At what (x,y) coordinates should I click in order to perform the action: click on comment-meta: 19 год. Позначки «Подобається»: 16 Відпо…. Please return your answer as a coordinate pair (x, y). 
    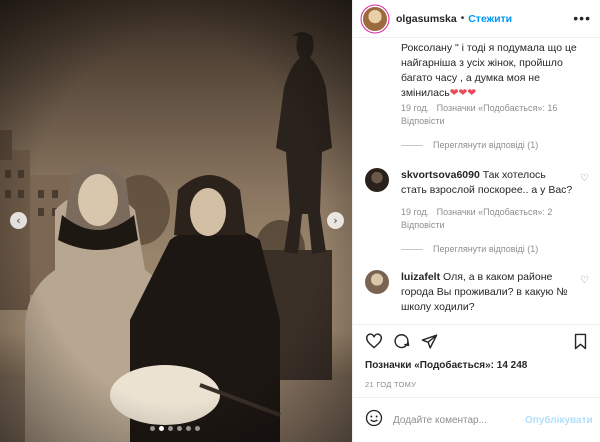
    Looking at the image, I should click on (496, 115).